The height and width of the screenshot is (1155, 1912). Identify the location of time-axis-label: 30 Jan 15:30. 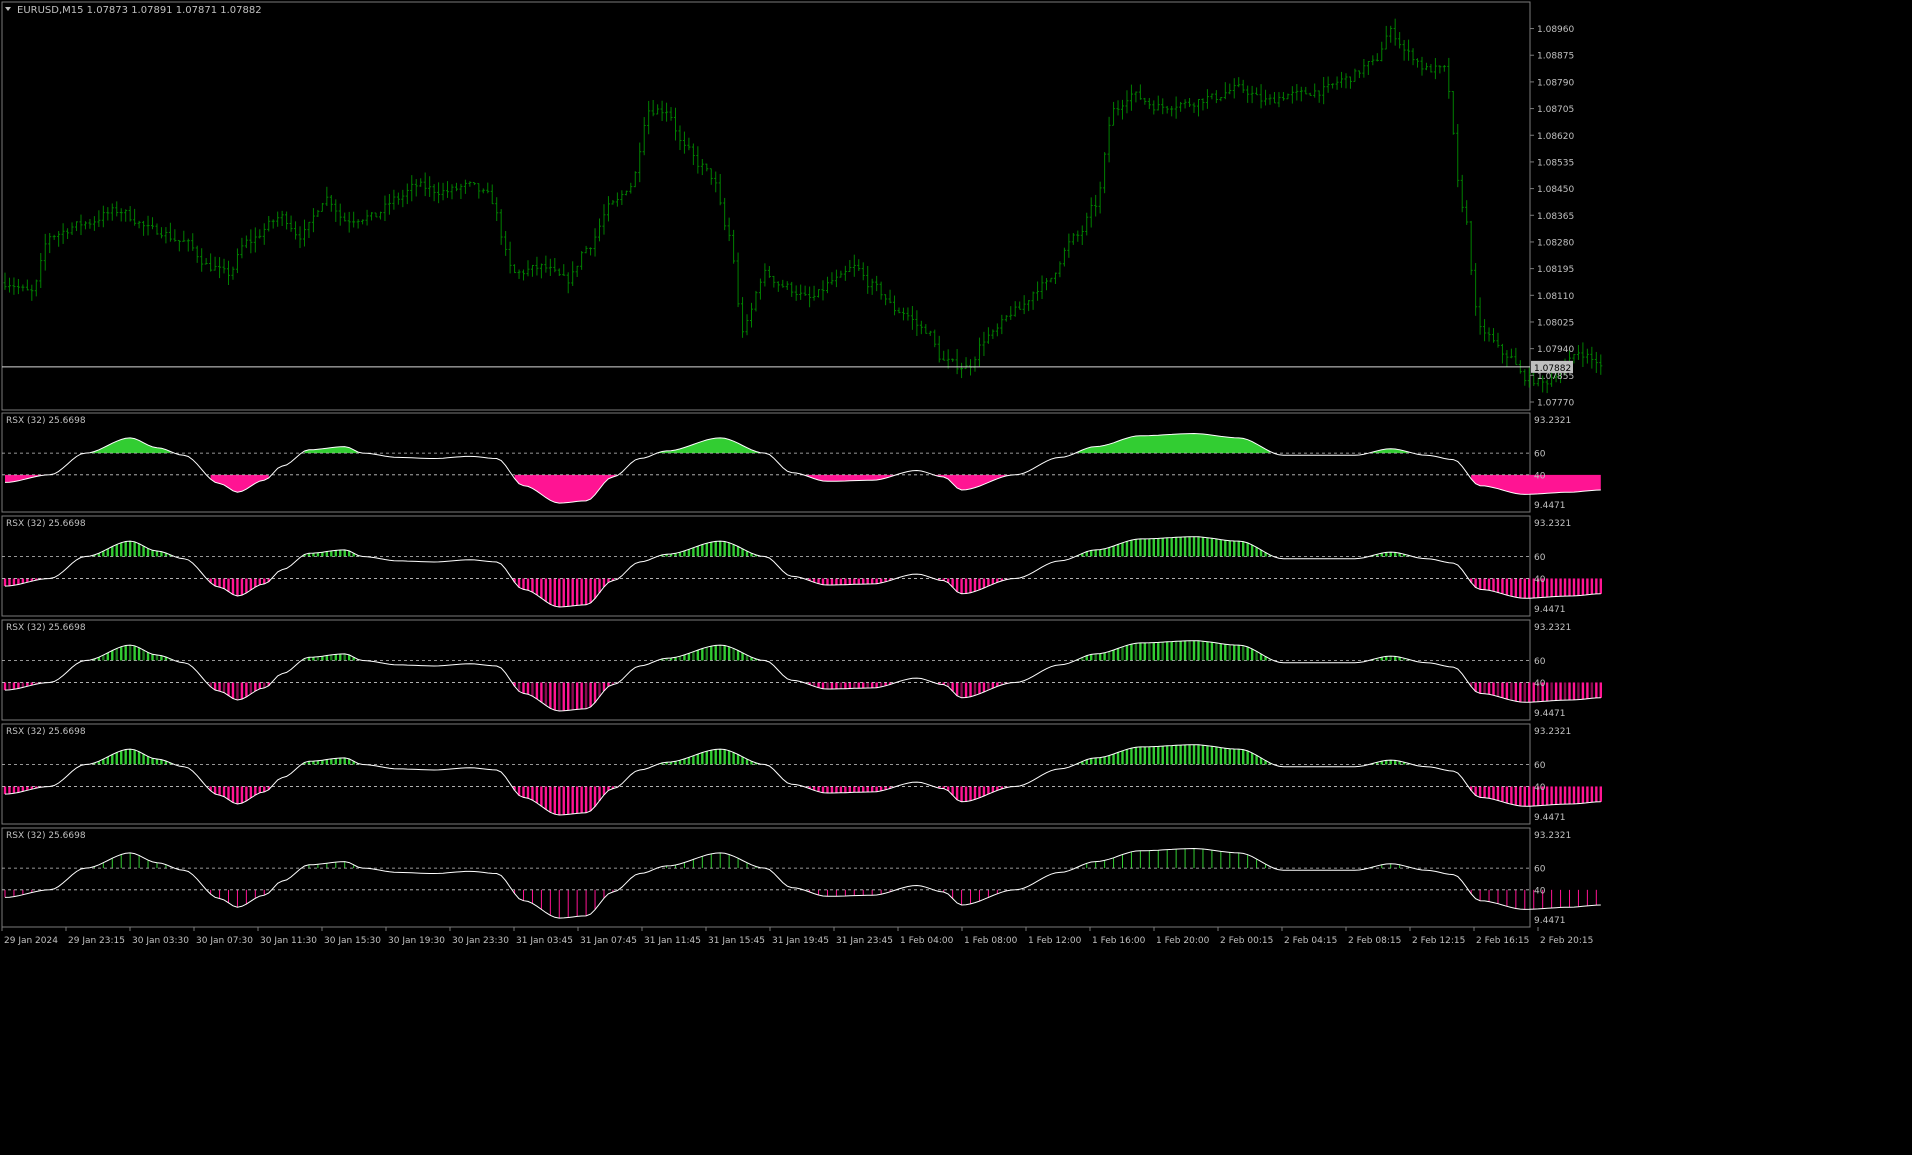
(352, 941).